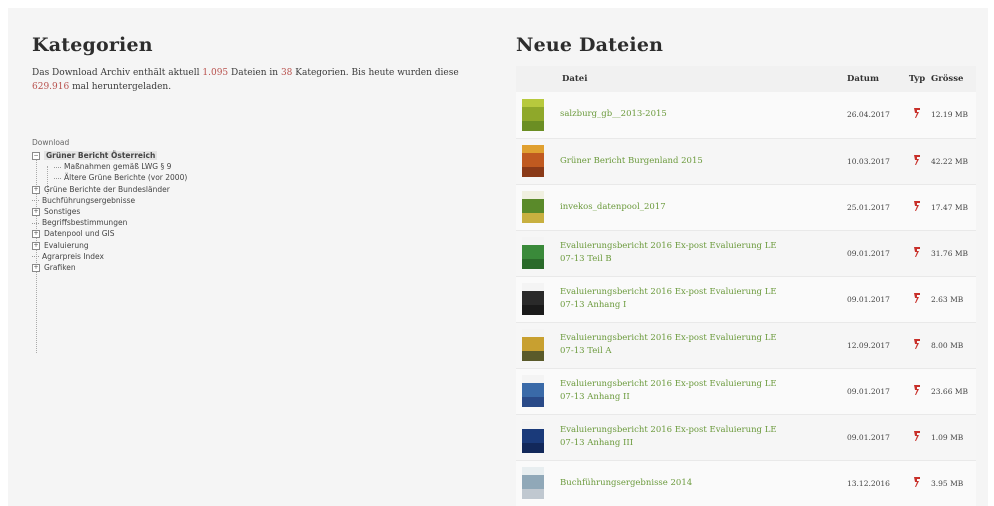  I want to click on column-header-file: Datei, so click(681, 79).